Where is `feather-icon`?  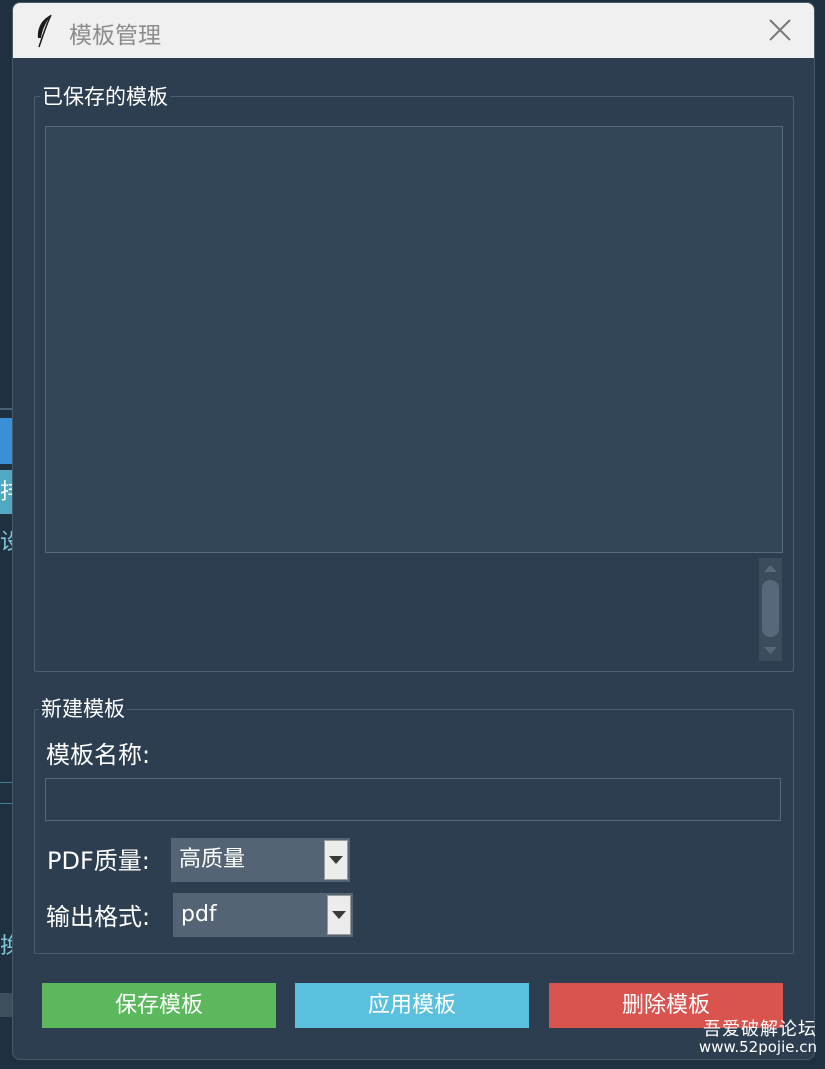
feather-icon is located at coordinates (44, 31).